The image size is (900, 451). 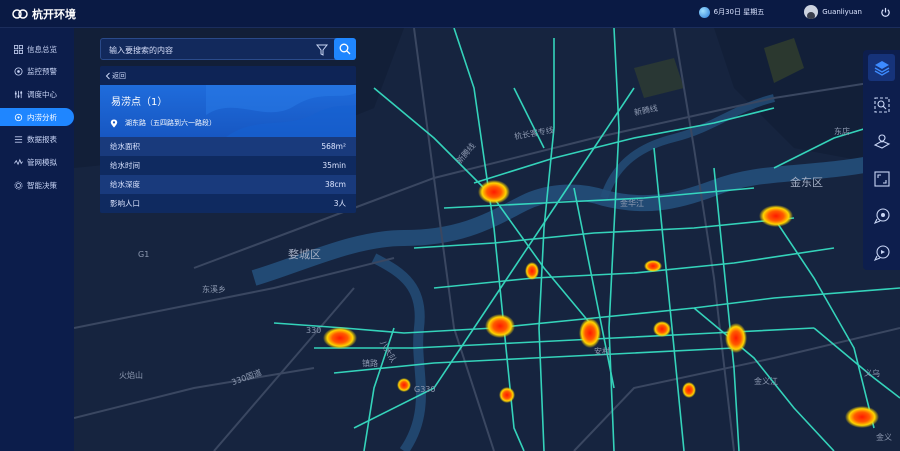 I want to click on zoom-search-button, so click(x=881, y=104).